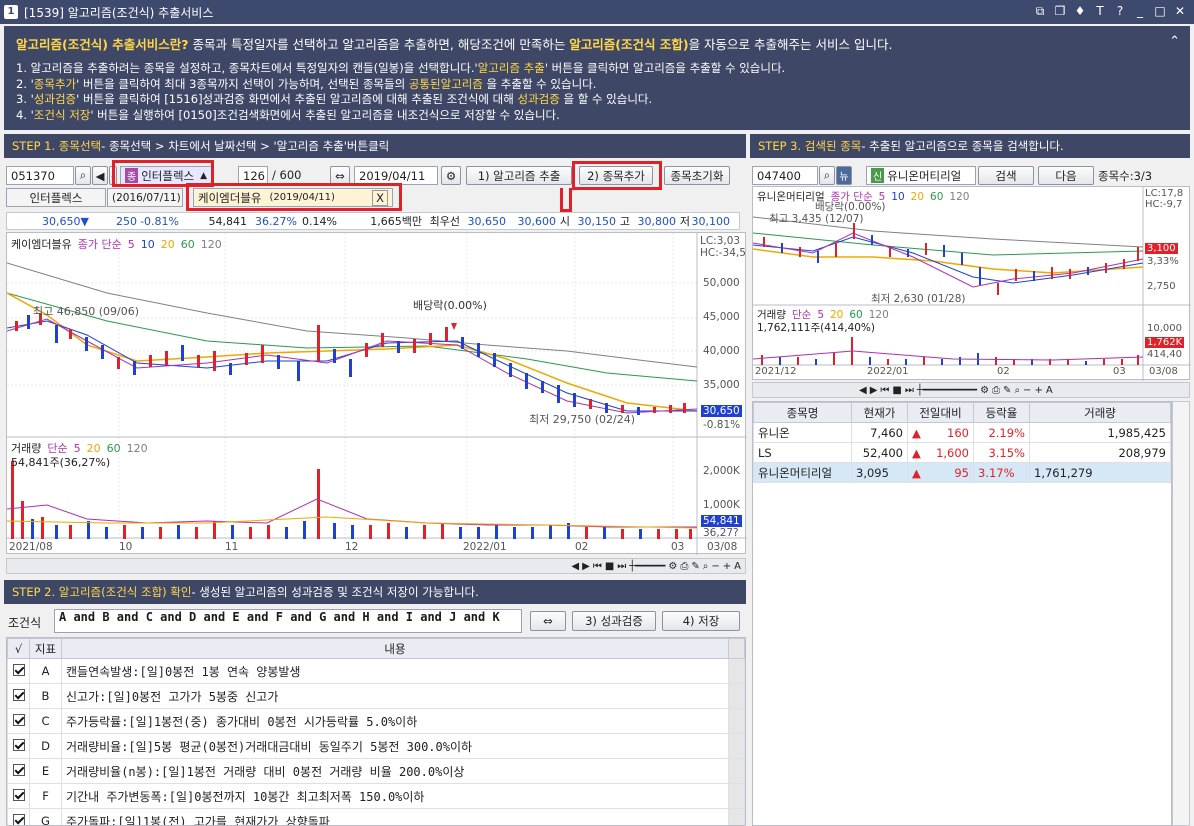  I want to click on zoom-slider: ┼━━━━━, so click(647, 566).